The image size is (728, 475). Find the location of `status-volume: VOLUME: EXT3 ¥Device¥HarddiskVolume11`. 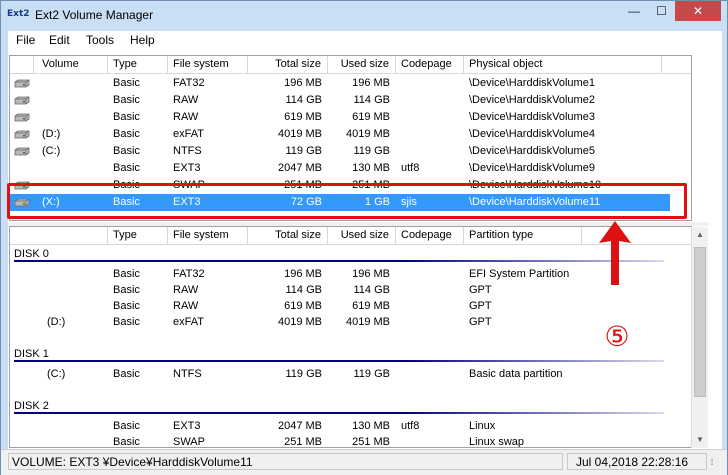

status-volume: VOLUME: EXT3 ¥Device¥HarddiskVolume11 is located at coordinates (285, 461).